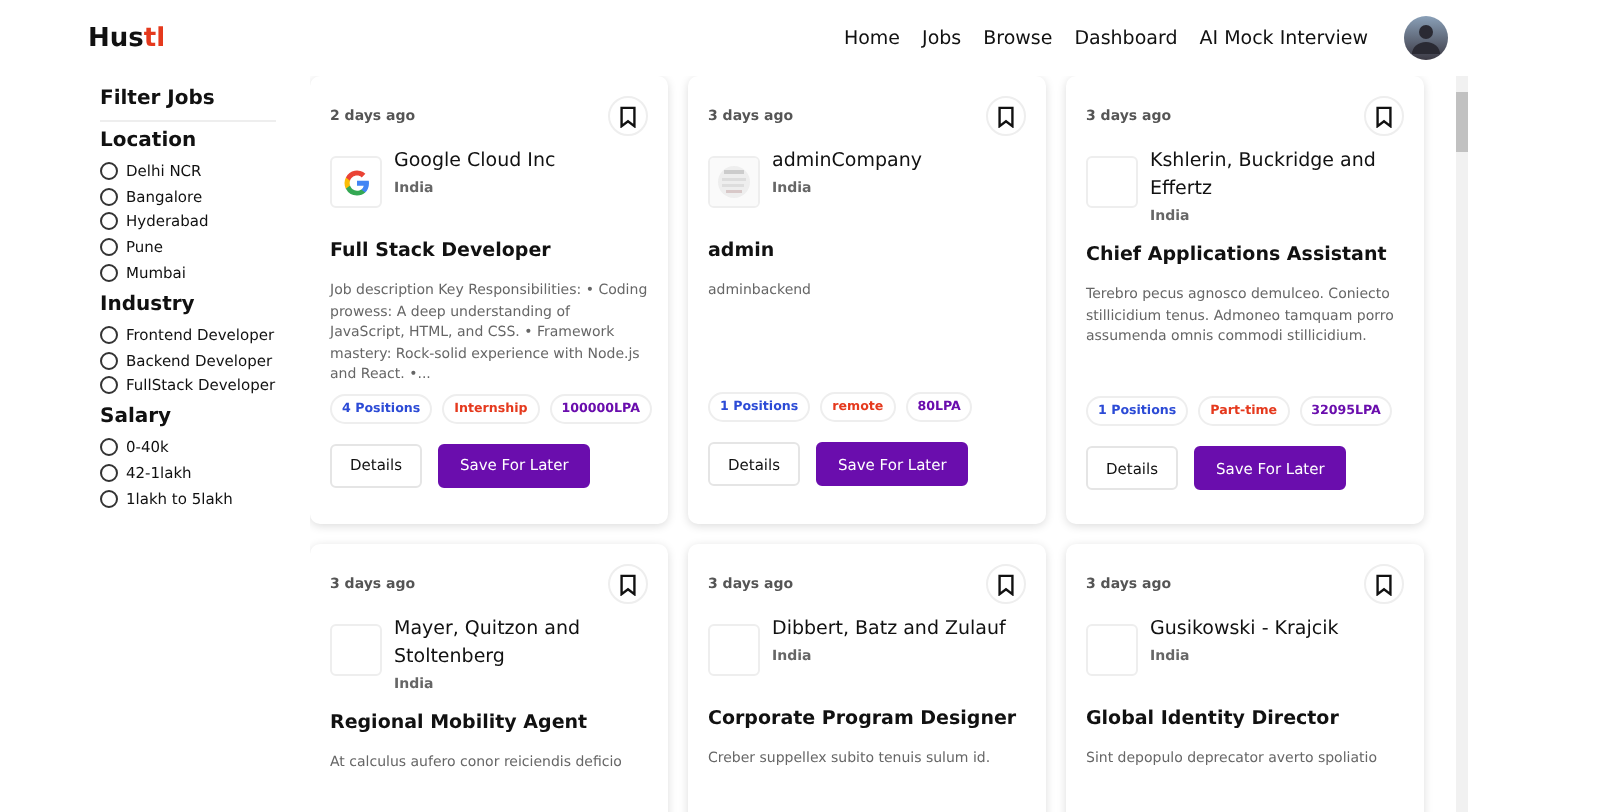  What do you see at coordinates (148, 304) in the screenshot?
I see `filter-heading: Industry` at bounding box center [148, 304].